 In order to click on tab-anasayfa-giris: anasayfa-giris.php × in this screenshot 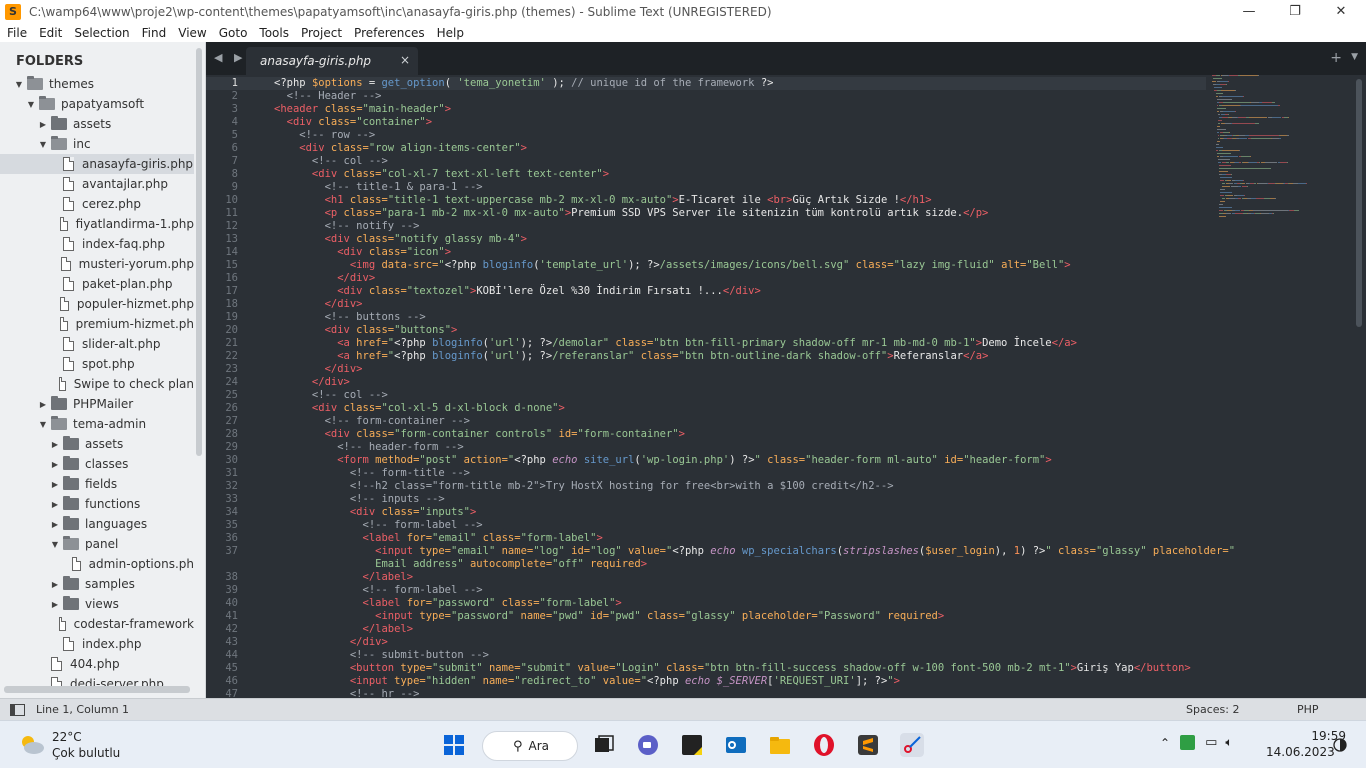, I will do `click(332, 61)`.